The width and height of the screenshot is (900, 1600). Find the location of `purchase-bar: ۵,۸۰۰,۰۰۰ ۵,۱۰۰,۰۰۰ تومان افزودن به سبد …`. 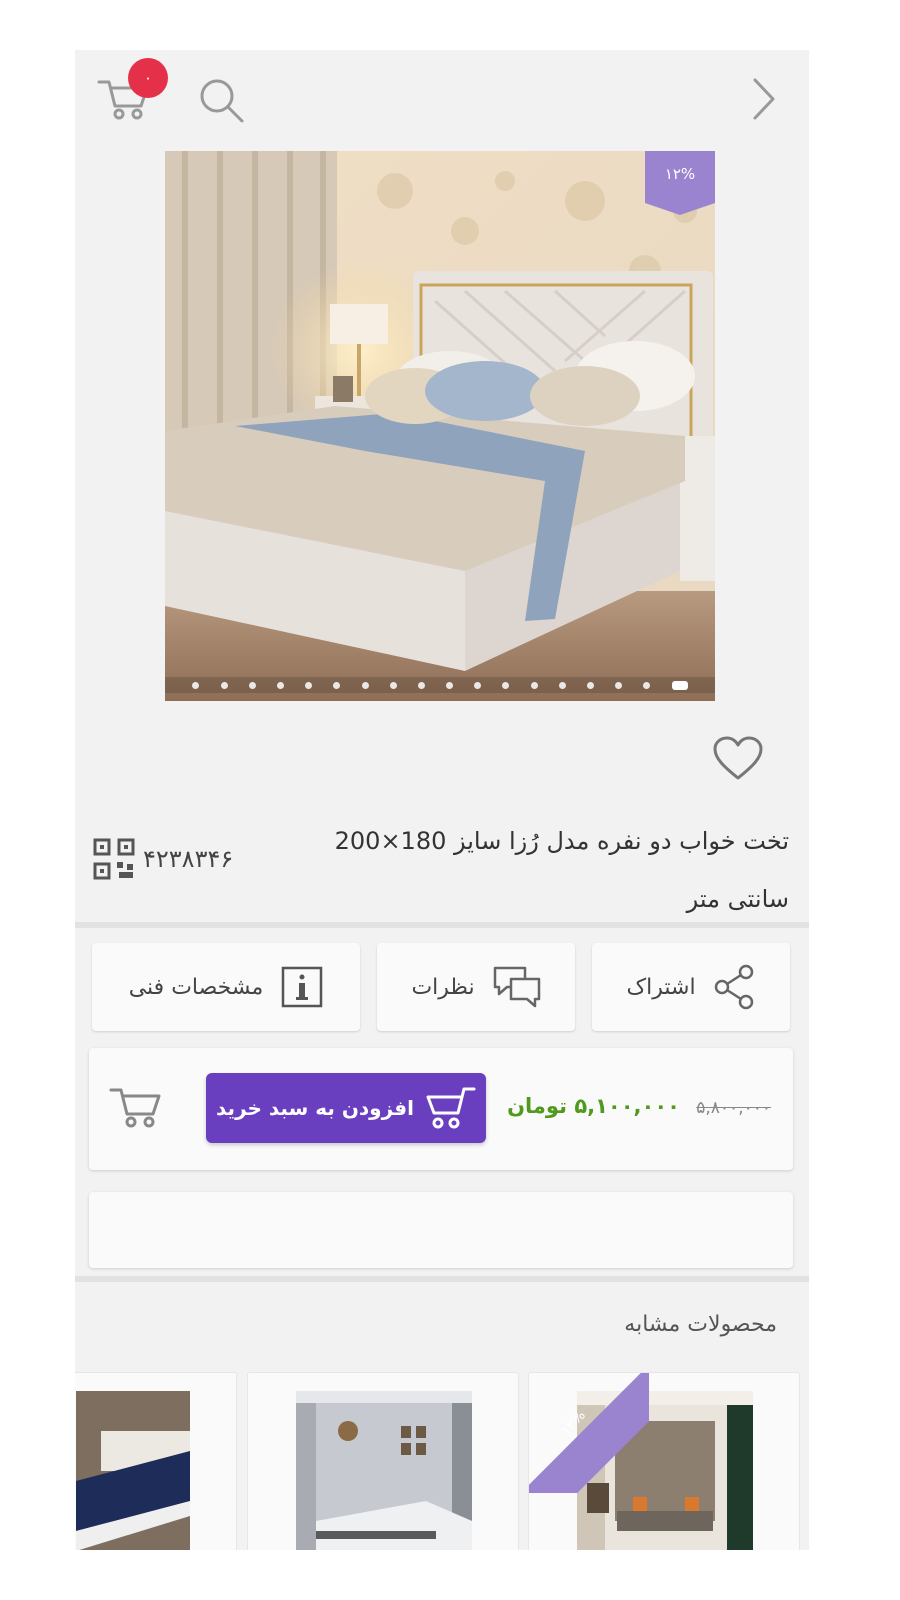

purchase-bar: ۵,۸۰۰,۰۰۰ ۵,۱۰۰,۰۰۰ تومان افزودن به سبد … is located at coordinates (441, 1109).